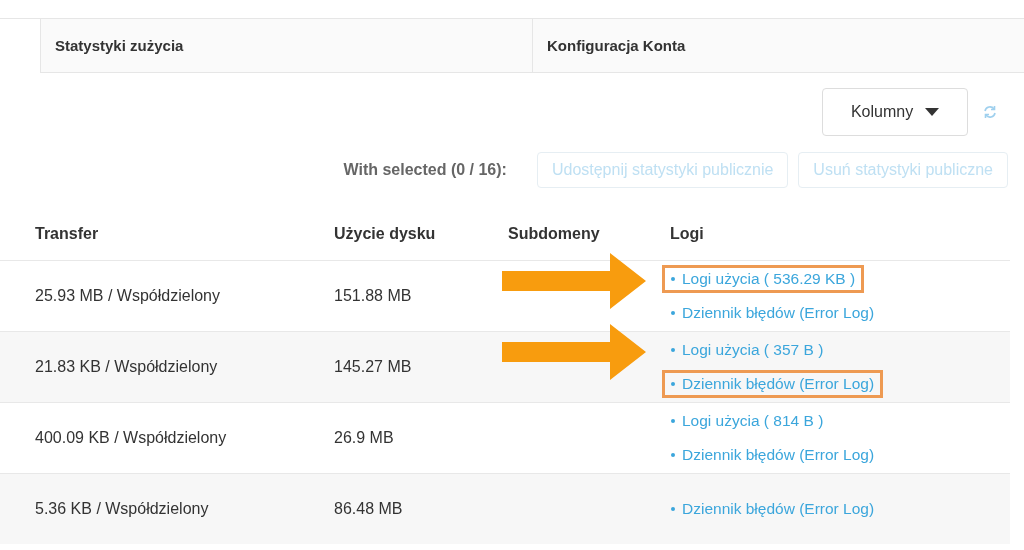  Describe the element at coordinates (67, 234) in the screenshot. I see `column-header: Transfer` at that location.